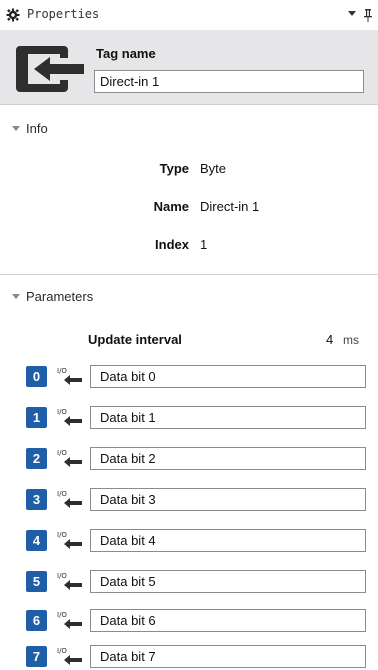  Describe the element at coordinates (230, 206) in the screenshot. I see `info-value: Direct-in 1` at that location.